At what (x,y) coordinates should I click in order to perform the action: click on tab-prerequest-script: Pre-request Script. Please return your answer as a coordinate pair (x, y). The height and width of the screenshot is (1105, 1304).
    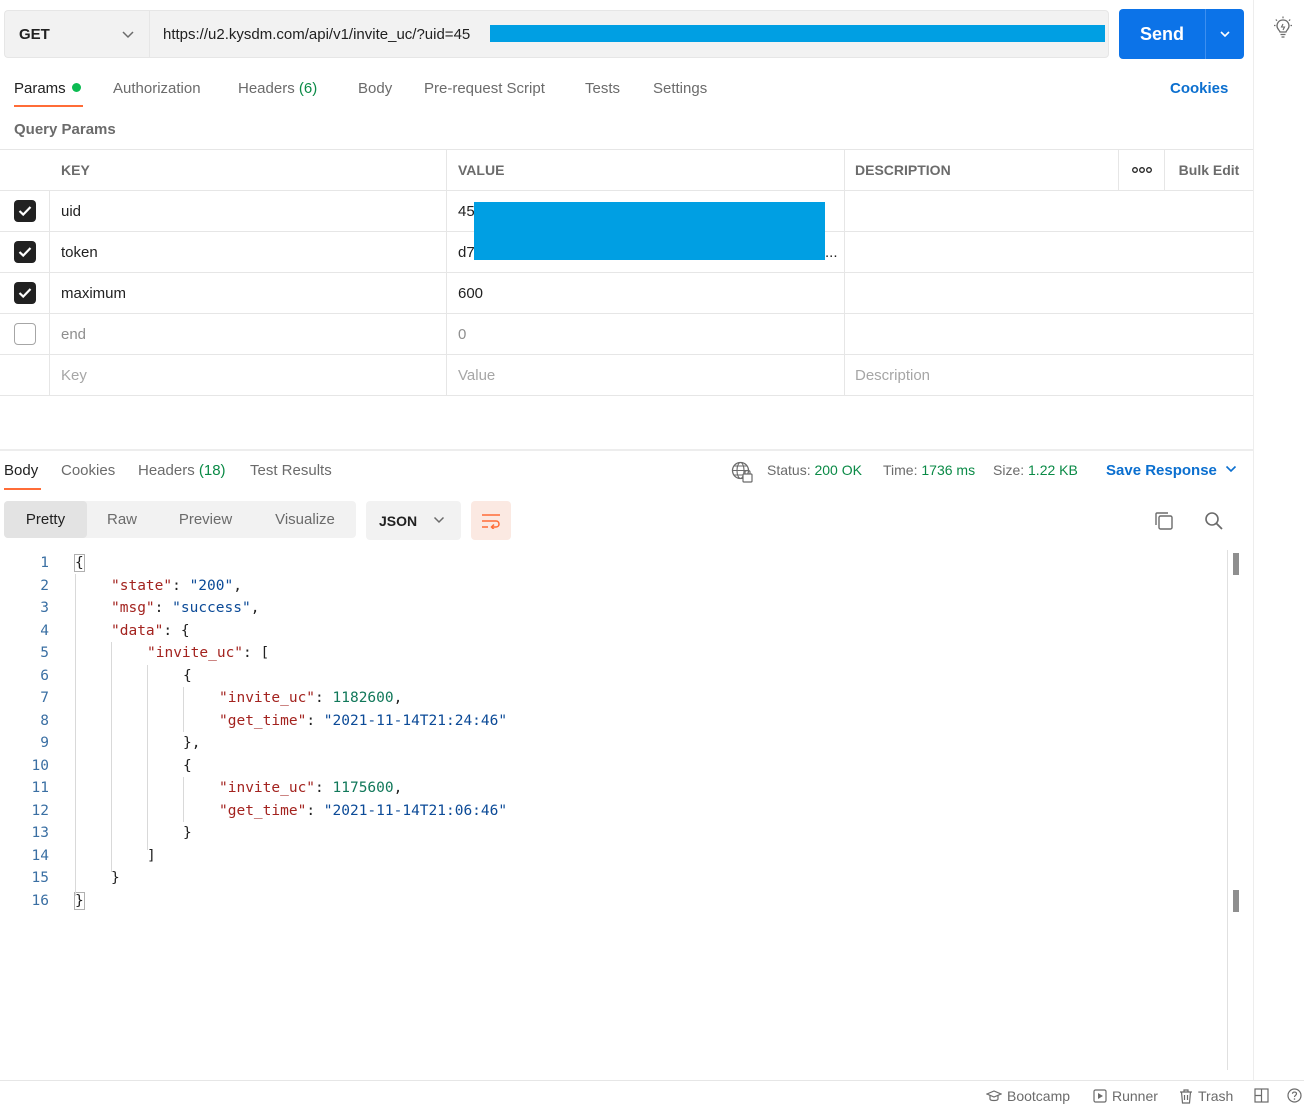
    Looking at the image, I should click on (484, 88).